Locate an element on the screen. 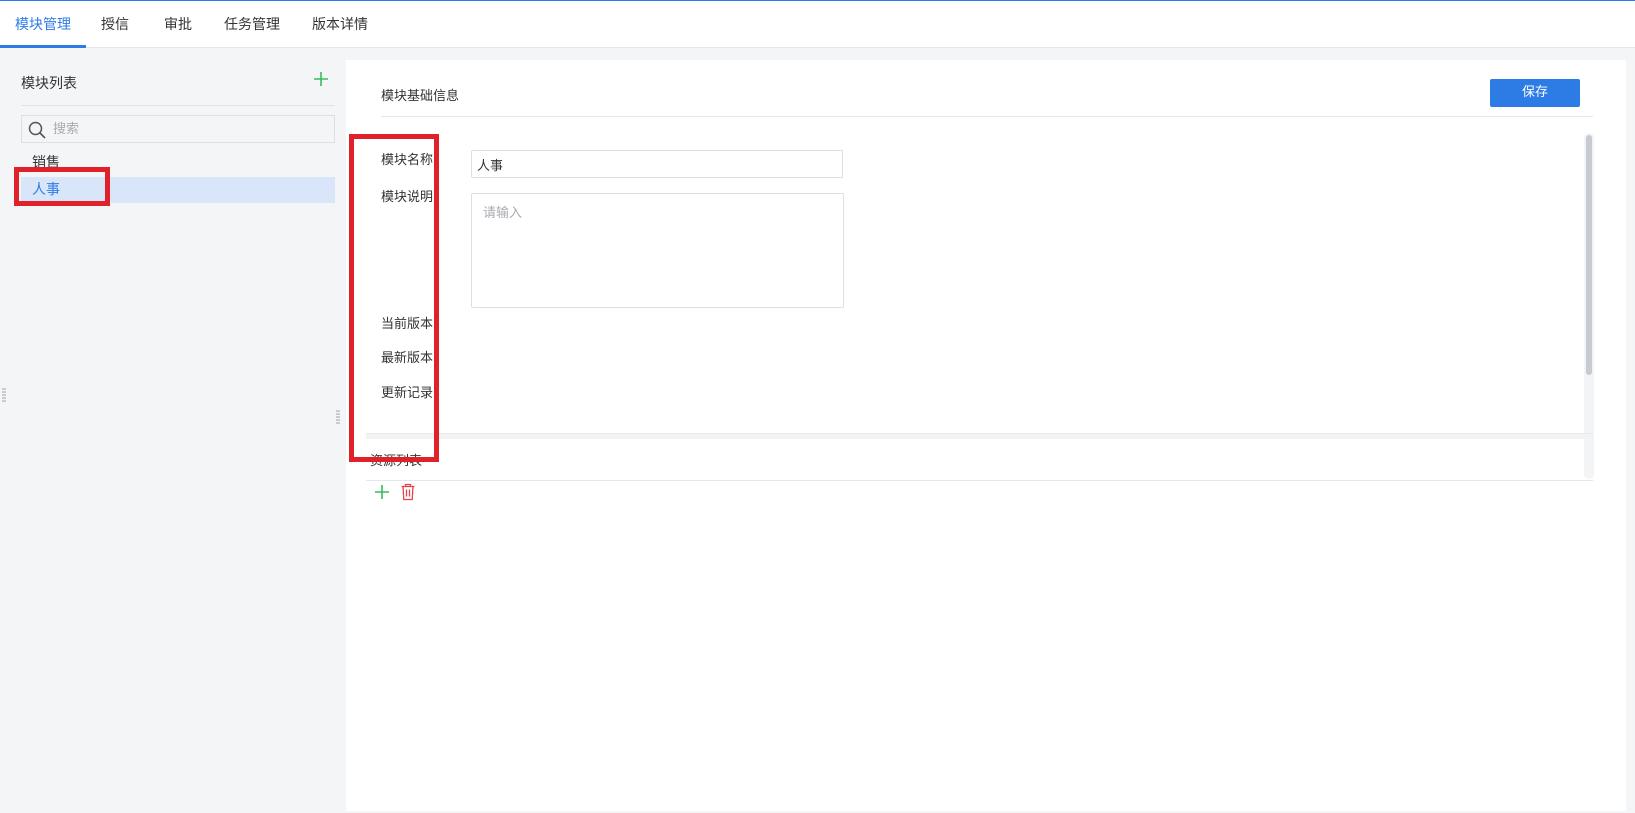 The width and height of the screenshot is (1635, 813). resources-title: 资源列表 is located at coordinates (396, 461).